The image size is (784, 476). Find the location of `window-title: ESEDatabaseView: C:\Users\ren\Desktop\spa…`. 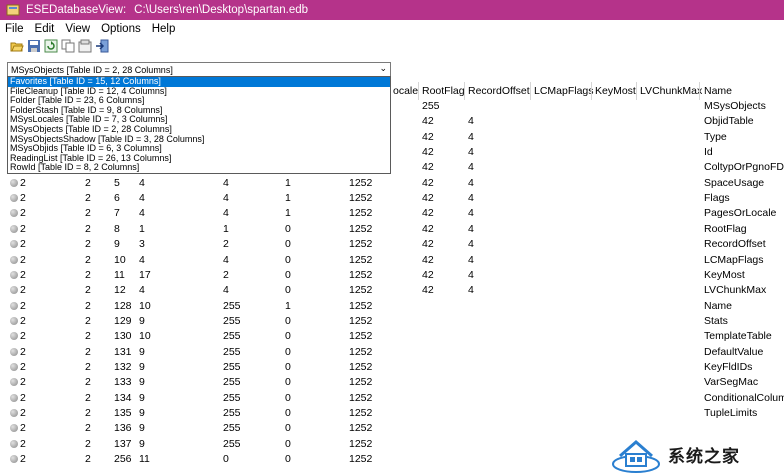

window-title: ESEDatabaseView: C:\Users\ren\Desktop\spa… is located at coordinates (167, 10).